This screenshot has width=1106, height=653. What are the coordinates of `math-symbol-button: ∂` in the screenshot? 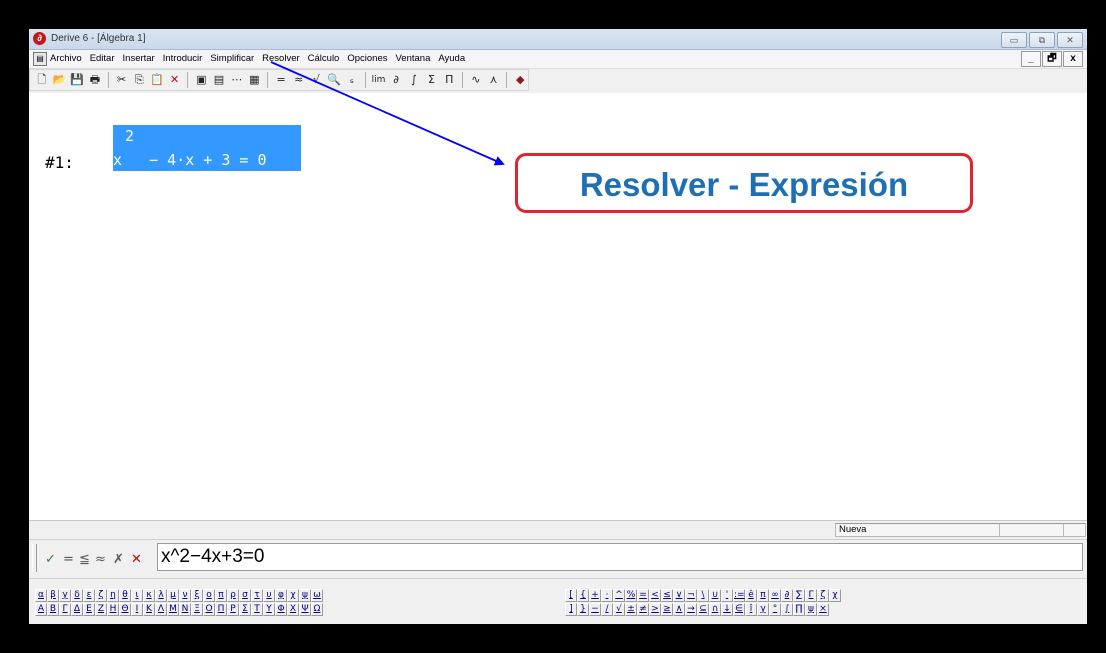 It's located at (787, 595).